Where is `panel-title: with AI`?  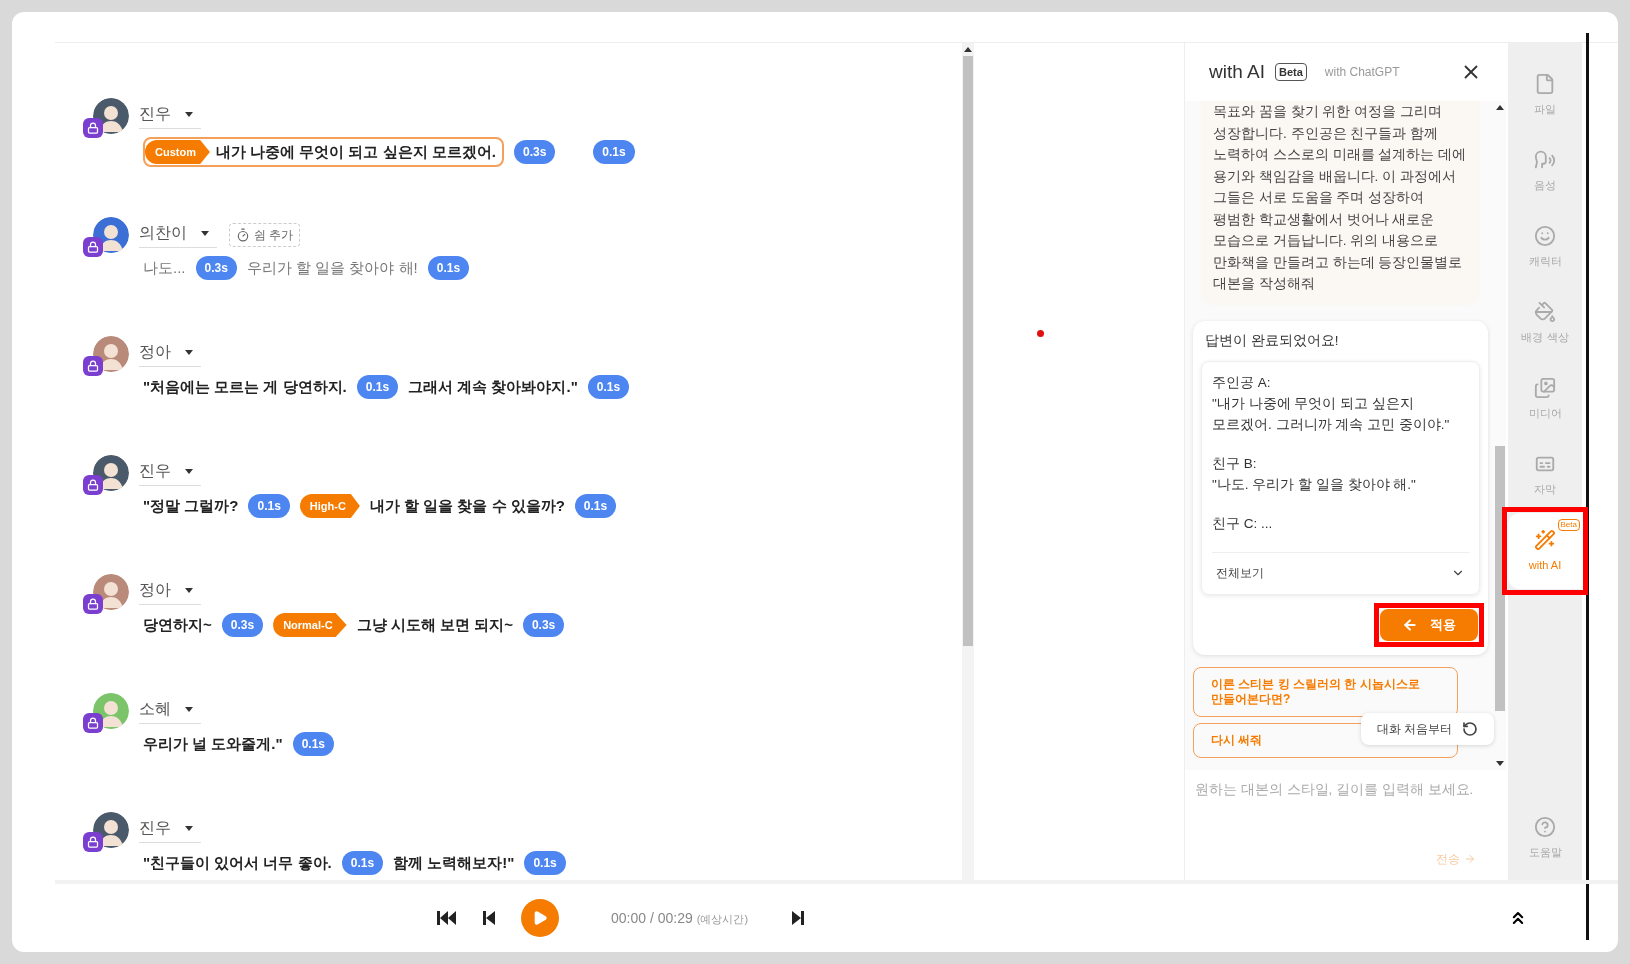 panel-title: with AI is located at coordinates (1237, 71).